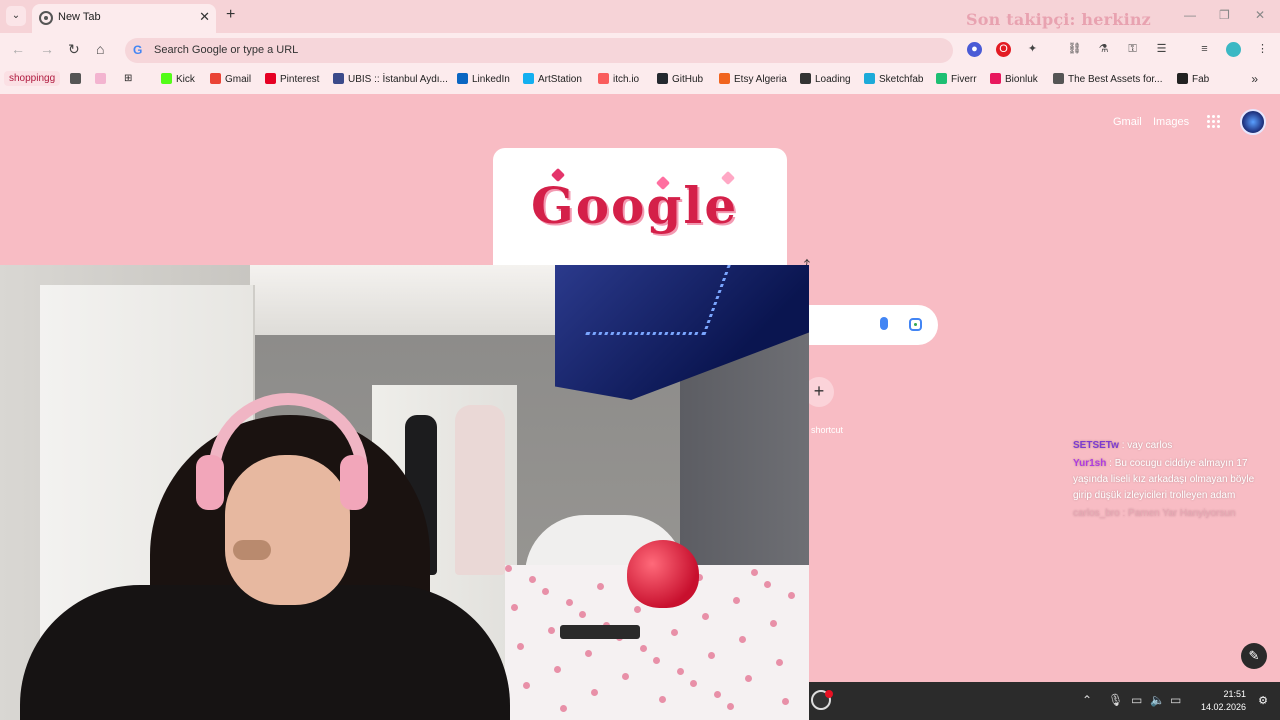 The width and height of the screenshot is (1280, 720). Describe the element at coordinates (901, 79) in the screenshot. I see `bookmark-label: Sketchfab` at that location.